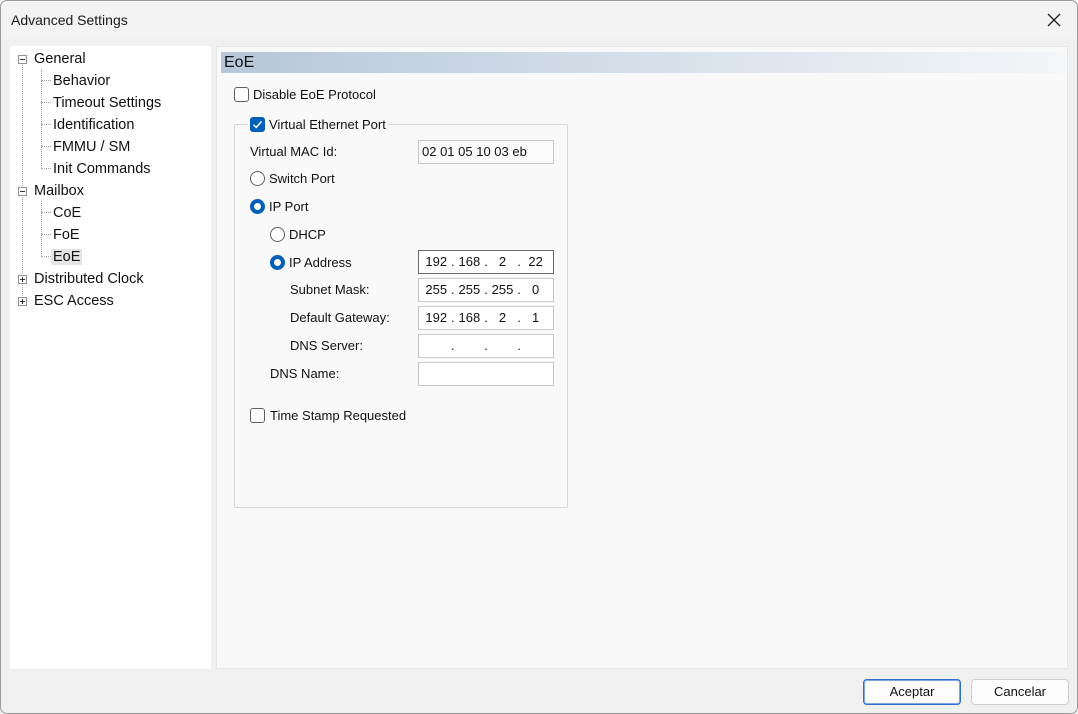  Describe the element at coordinates (486, 374) in the screenshot. I see `dns-name-field` at that location.